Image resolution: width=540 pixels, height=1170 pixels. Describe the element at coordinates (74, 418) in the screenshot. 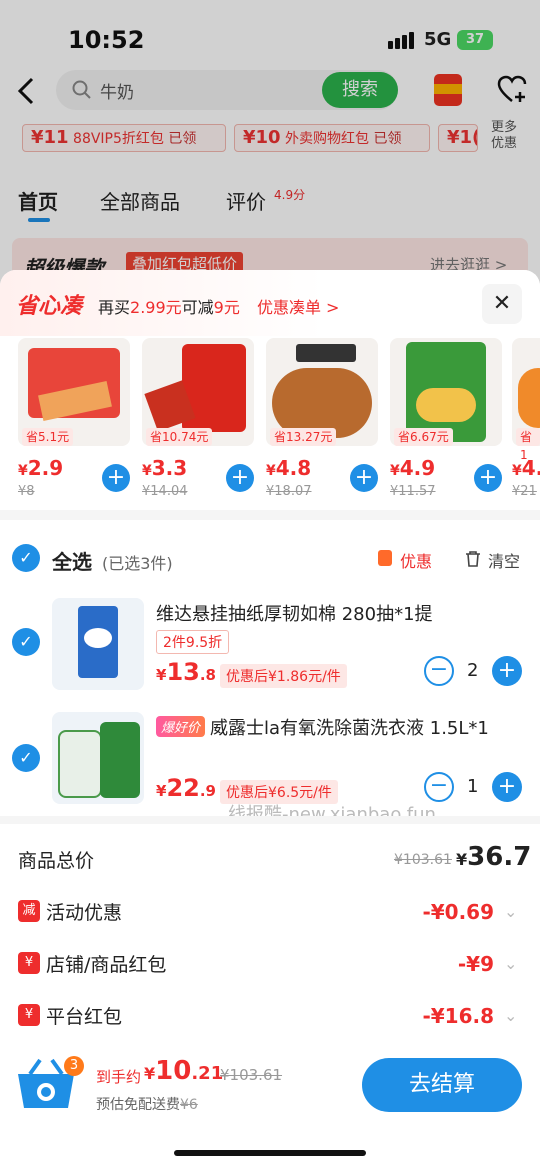

I see `bundle-card: 省5.1元 ¥2.9 ¥8 +` at that location.